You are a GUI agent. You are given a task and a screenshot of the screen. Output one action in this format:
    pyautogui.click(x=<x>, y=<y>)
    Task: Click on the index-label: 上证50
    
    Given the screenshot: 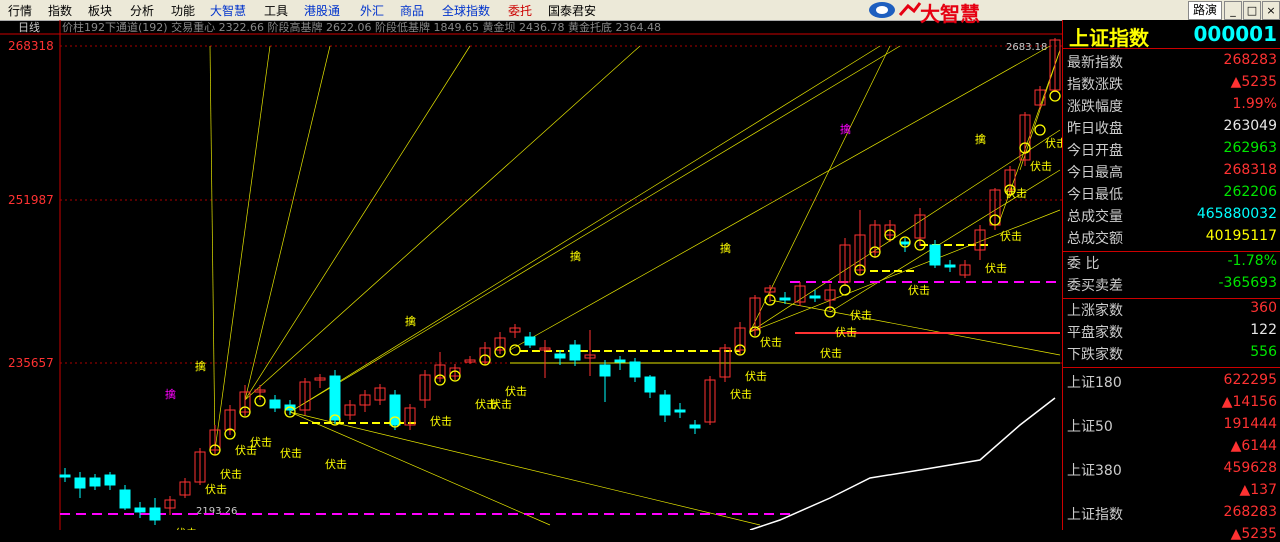 What is the action you would take?
    pyautogui.click(x=1090, y=426)
    